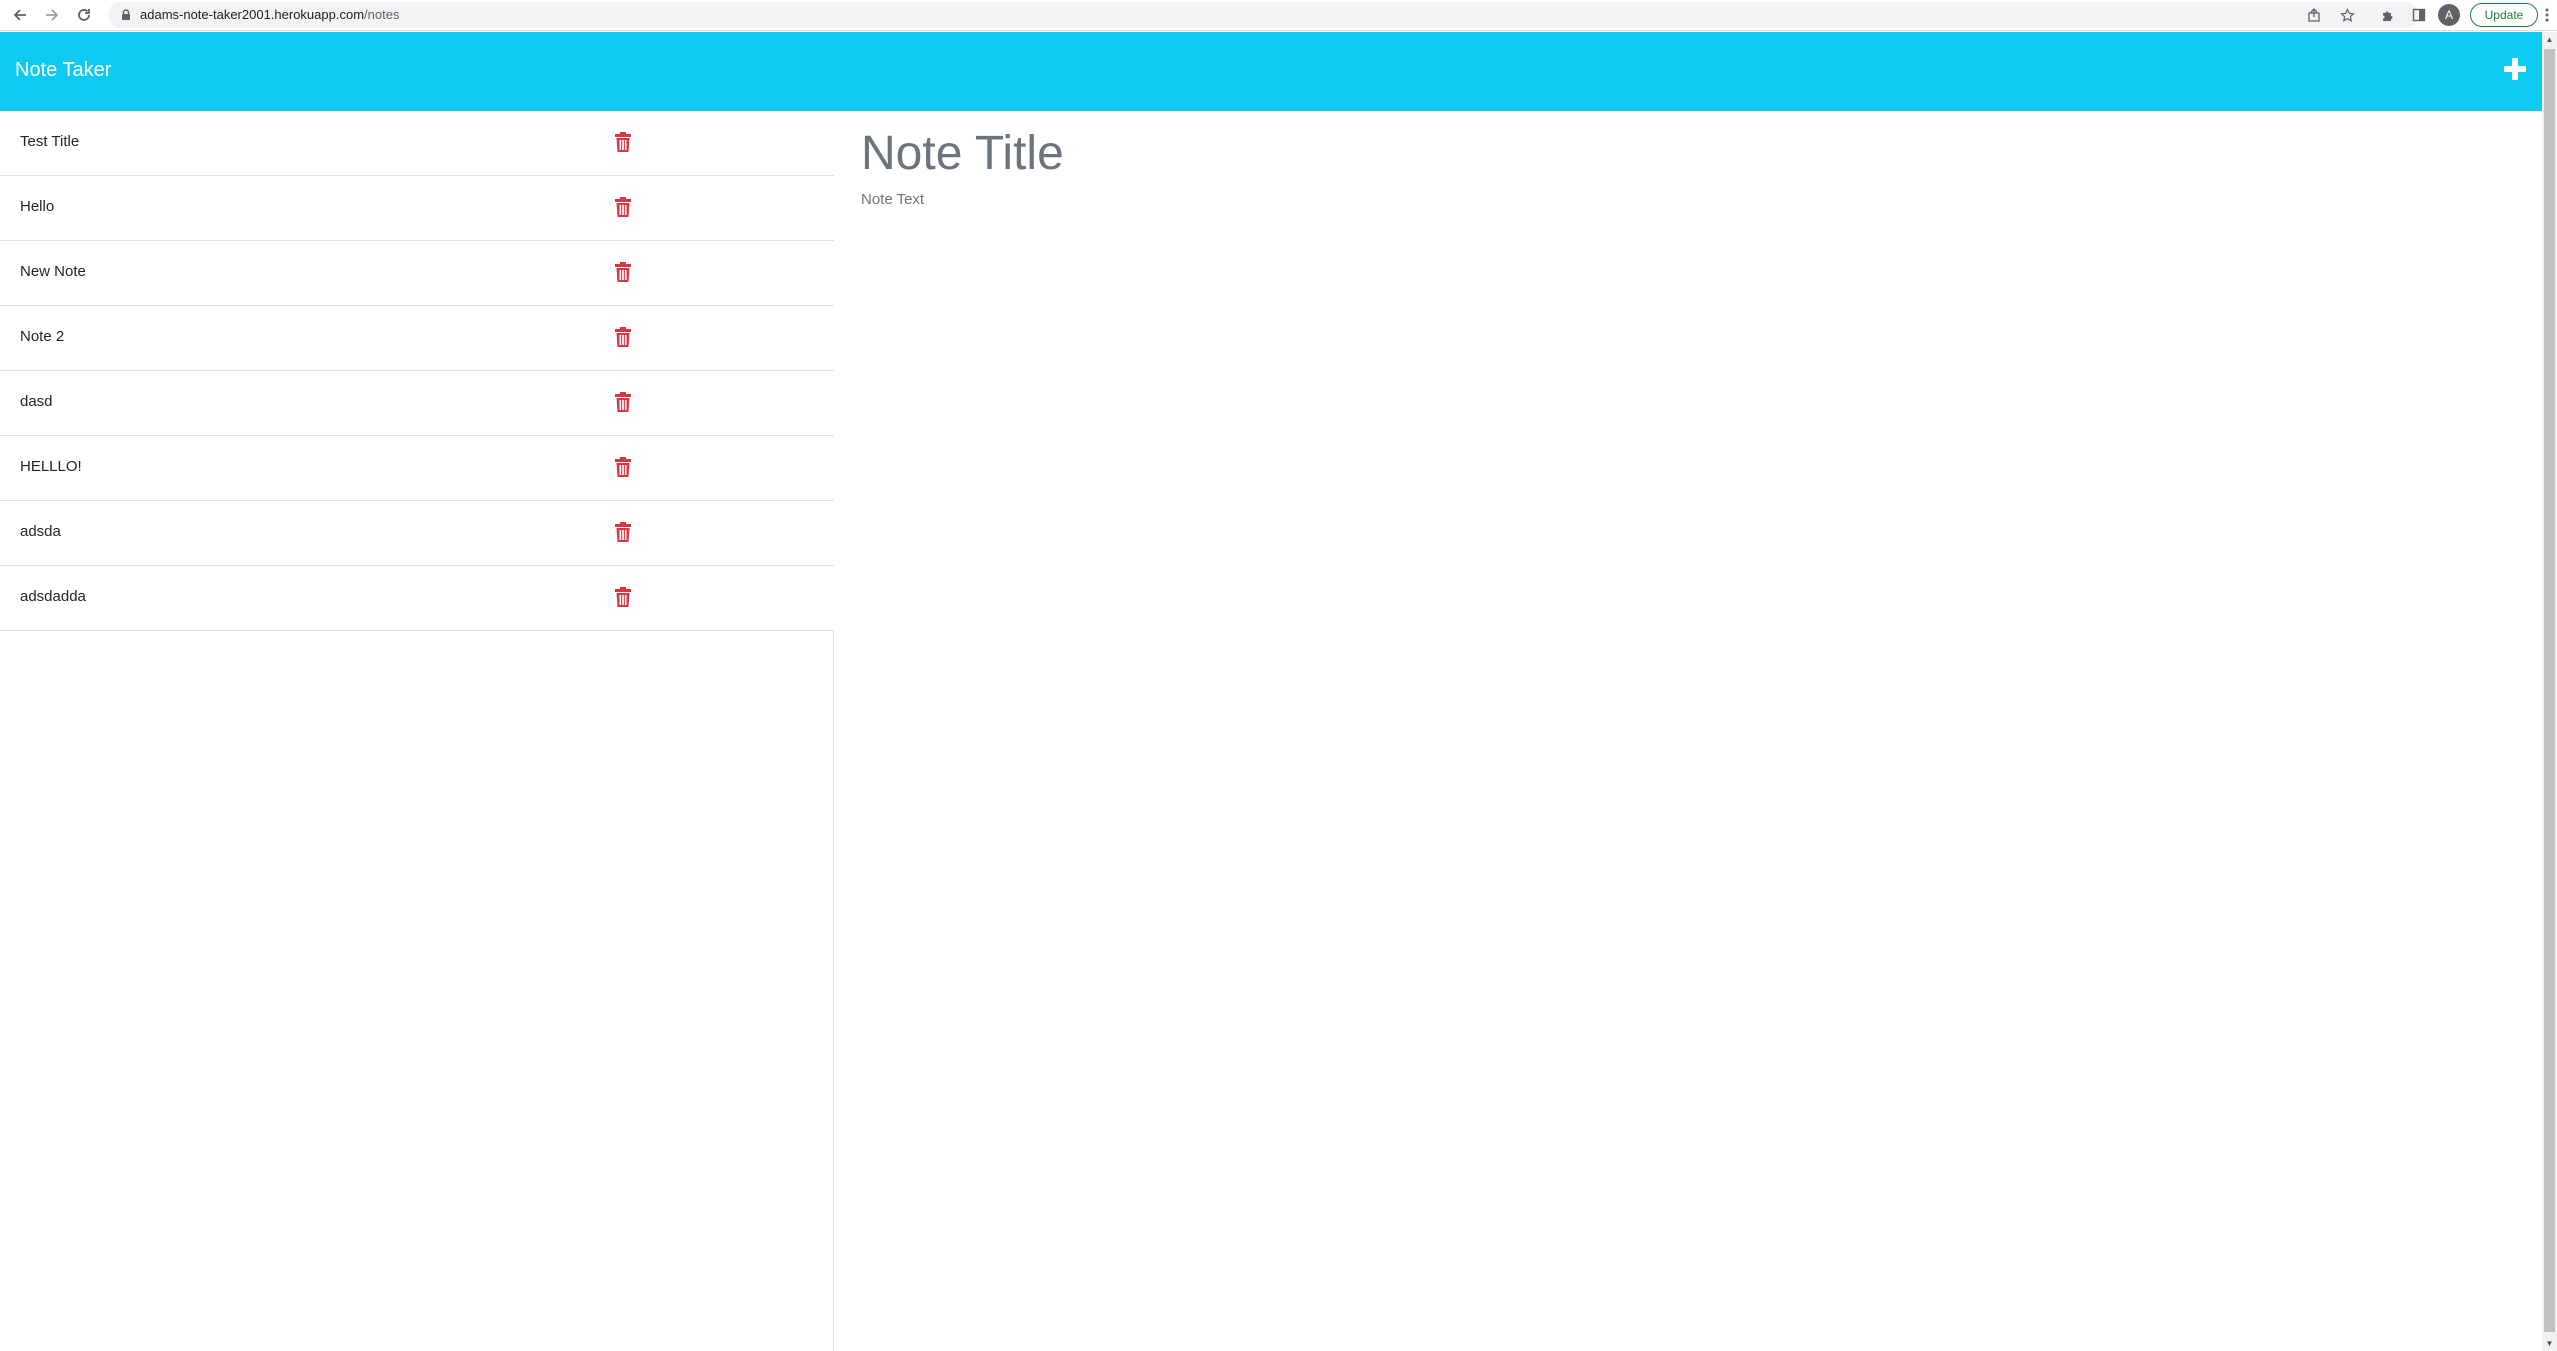  What do you see at coordinates (2547, 15) in the screenshot?
I see `kebab-menu-icon` at bounding box center [2547, 15].